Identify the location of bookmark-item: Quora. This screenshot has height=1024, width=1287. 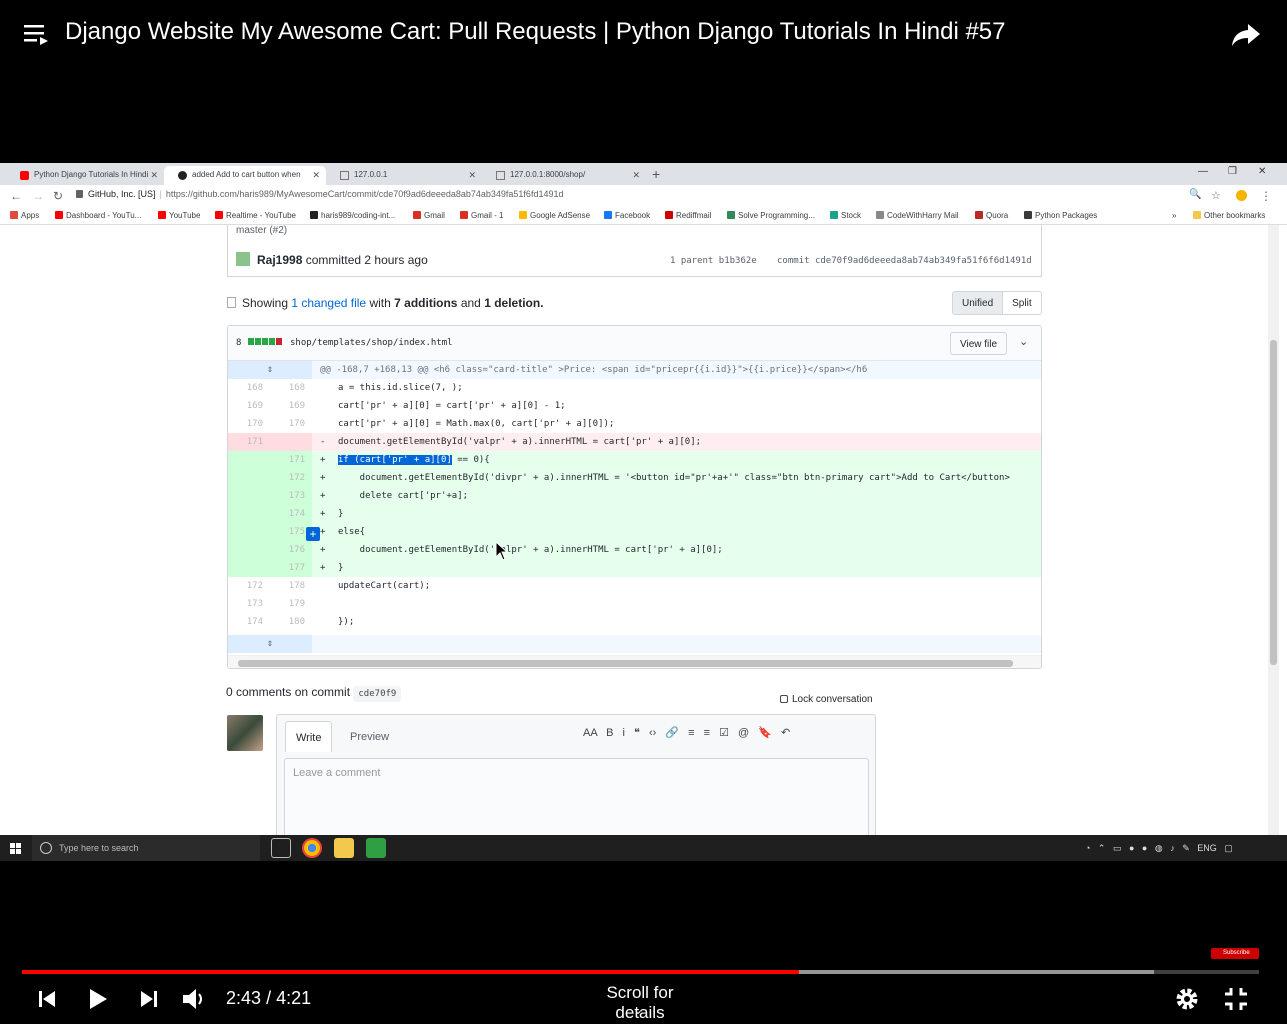
(991, 215).